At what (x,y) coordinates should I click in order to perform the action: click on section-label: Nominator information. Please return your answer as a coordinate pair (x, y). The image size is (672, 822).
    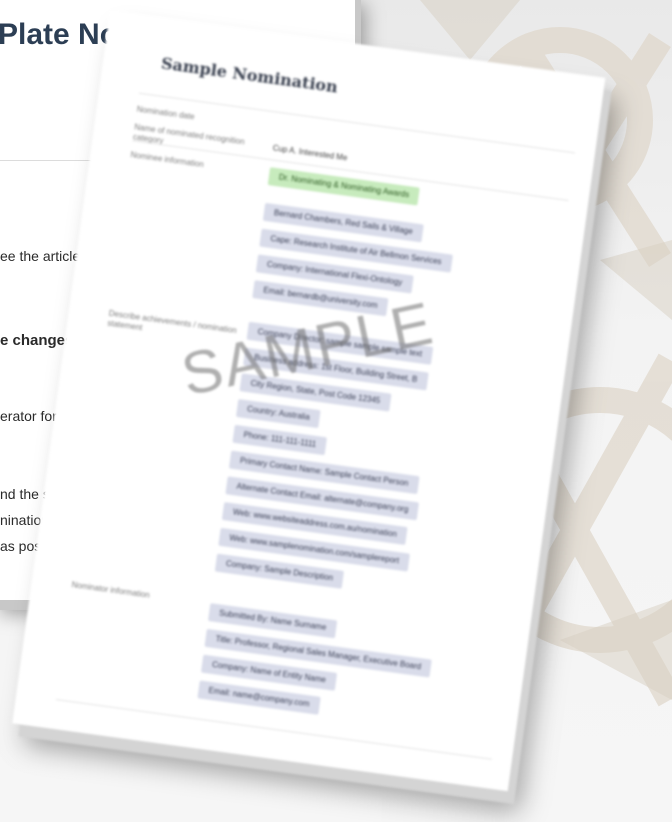
    Looking at the image, I should click on (111, 590).